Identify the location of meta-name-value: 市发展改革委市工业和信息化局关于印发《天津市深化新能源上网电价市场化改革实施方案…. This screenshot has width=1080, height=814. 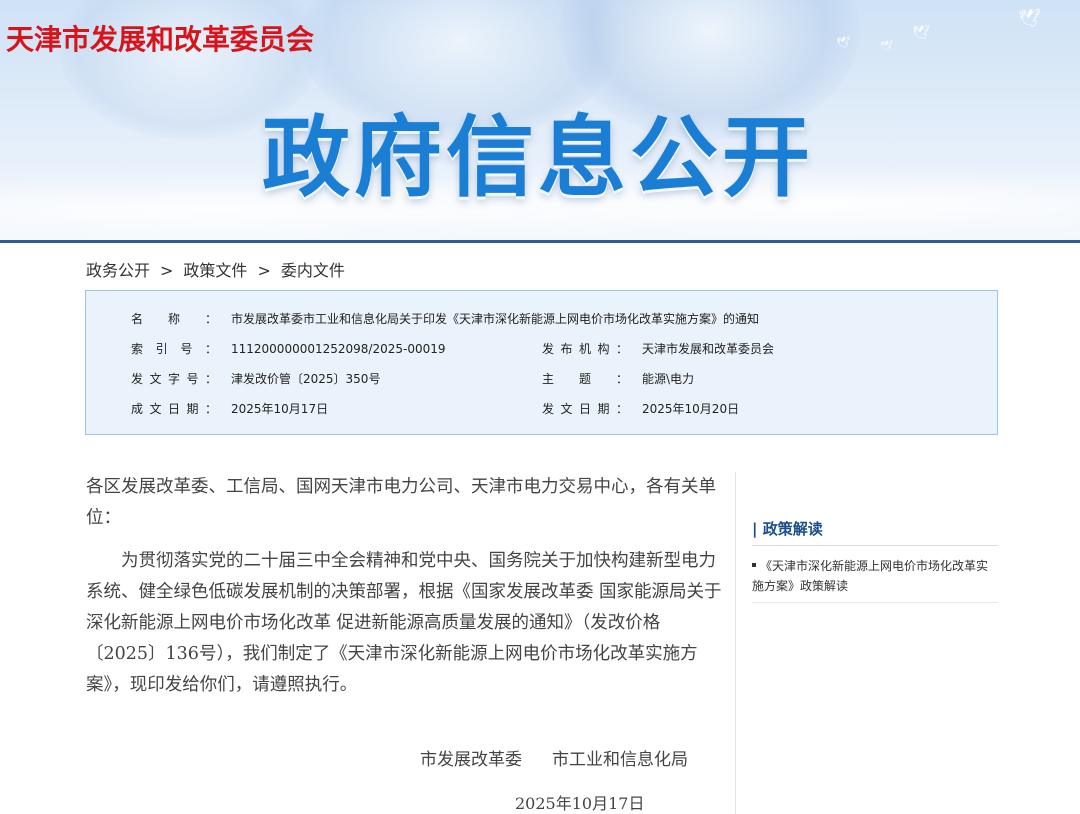
(495, 319).